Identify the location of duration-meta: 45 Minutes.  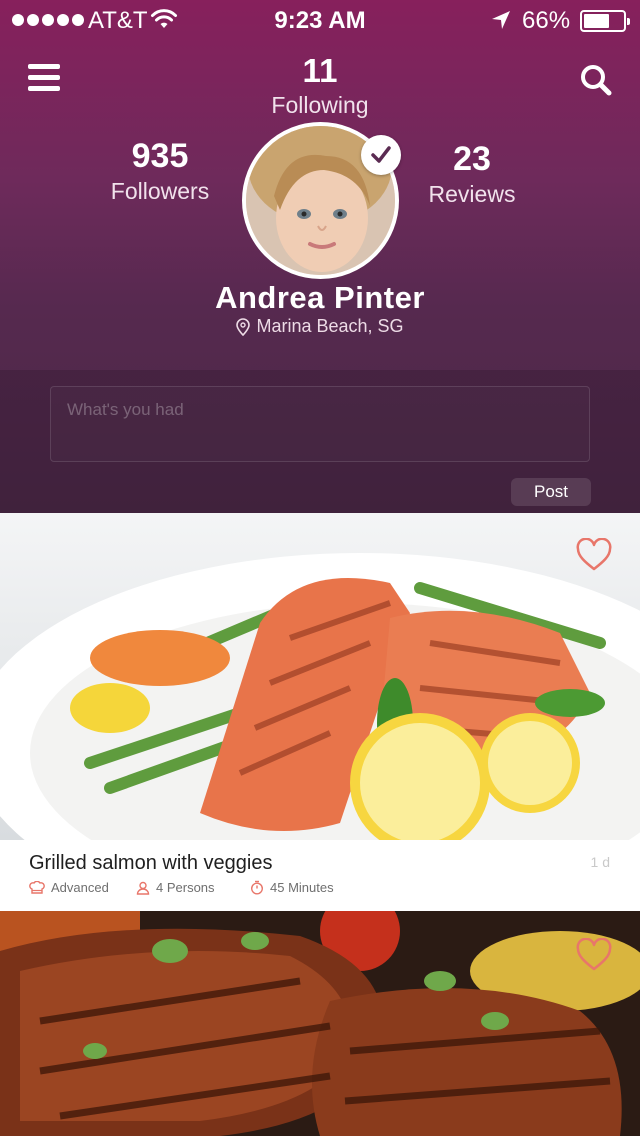
(292, 887).